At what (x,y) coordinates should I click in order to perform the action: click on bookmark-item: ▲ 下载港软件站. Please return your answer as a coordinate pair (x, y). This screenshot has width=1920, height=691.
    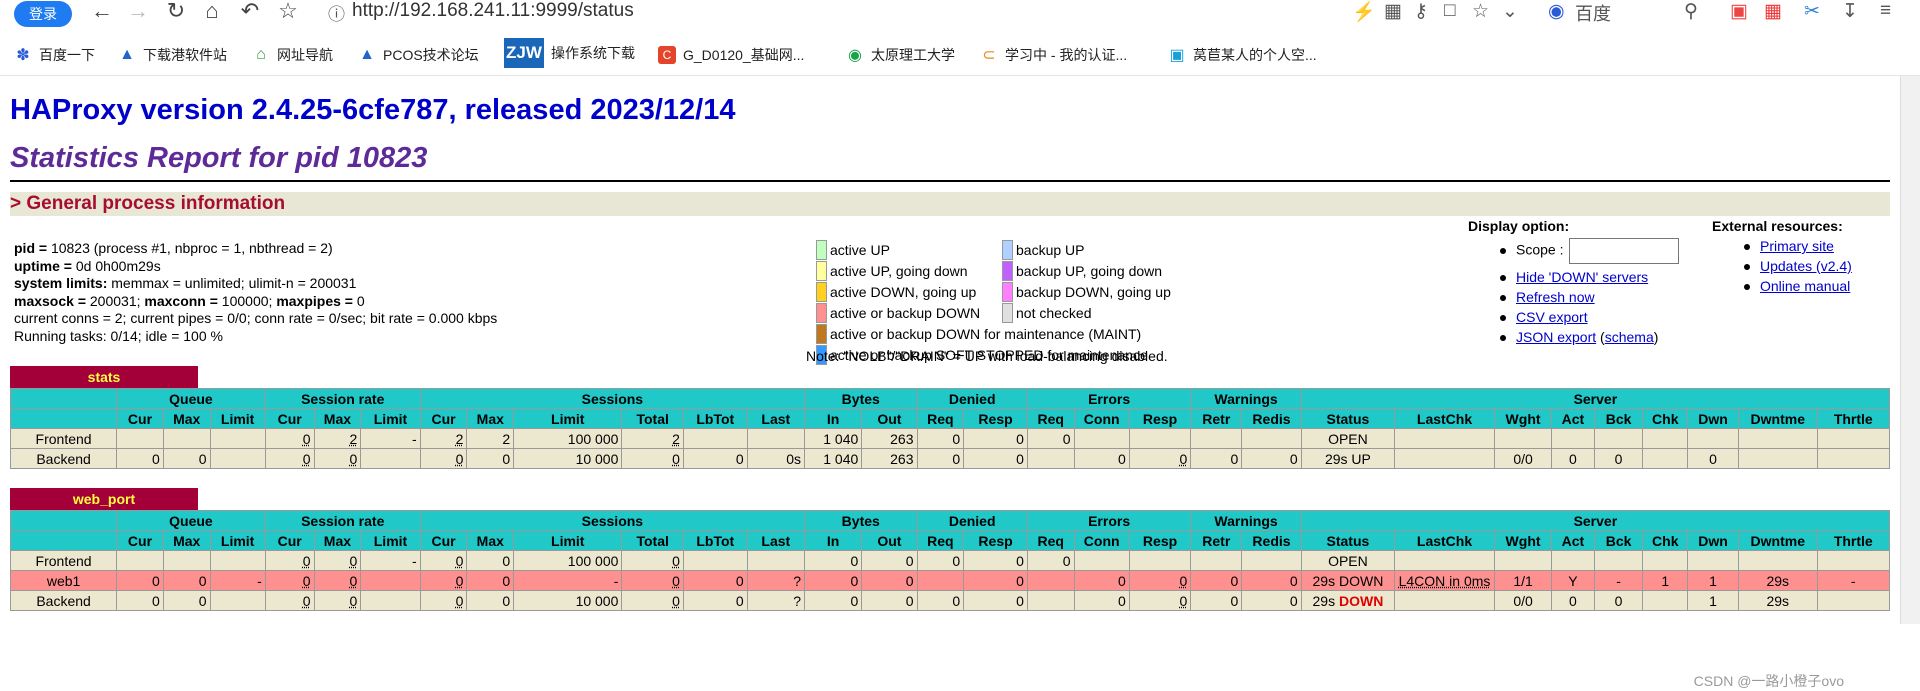
    Looking at the image, I should click on (172, 55).